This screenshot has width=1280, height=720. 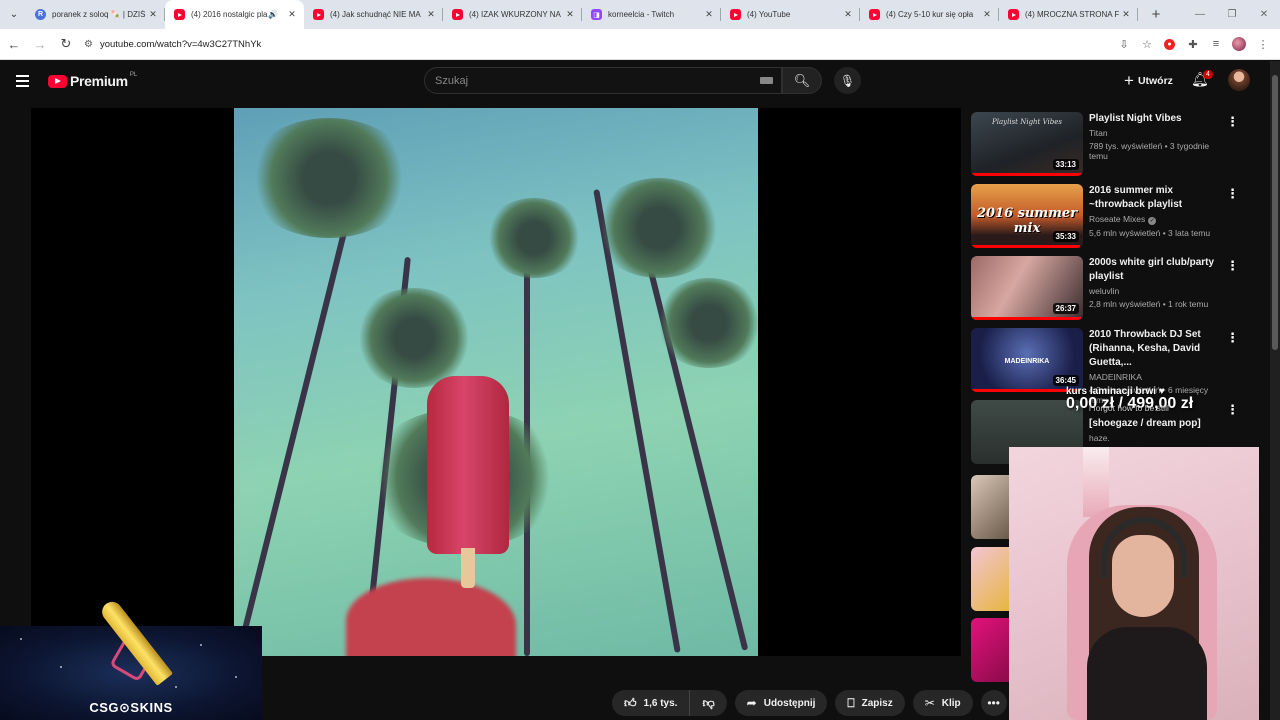 I want to click on channel-name: Roseate Mixes ✓, so click(x=1159, y=219).